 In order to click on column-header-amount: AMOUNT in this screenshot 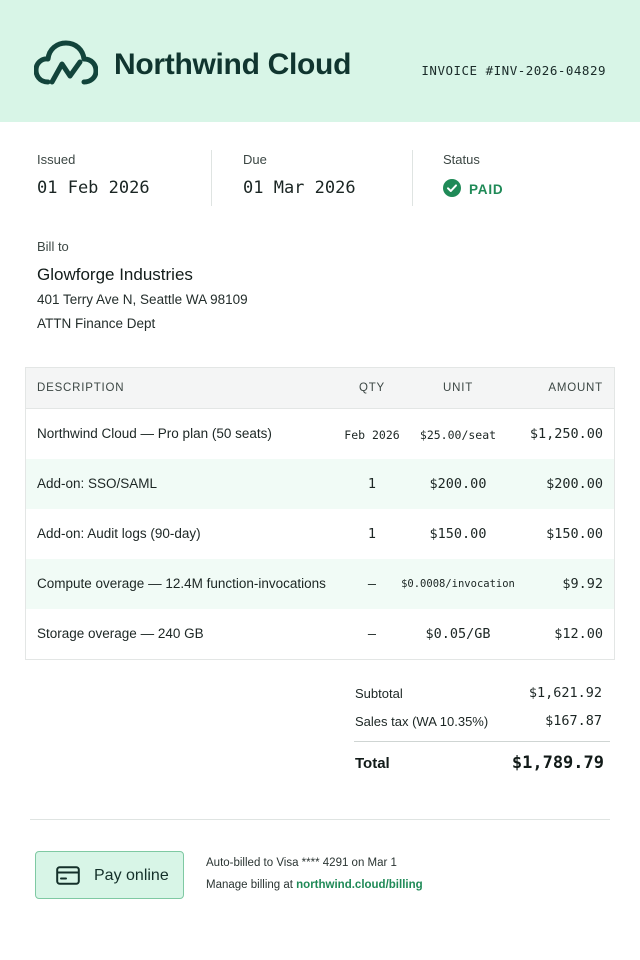, I will do `click(575, 388)`.